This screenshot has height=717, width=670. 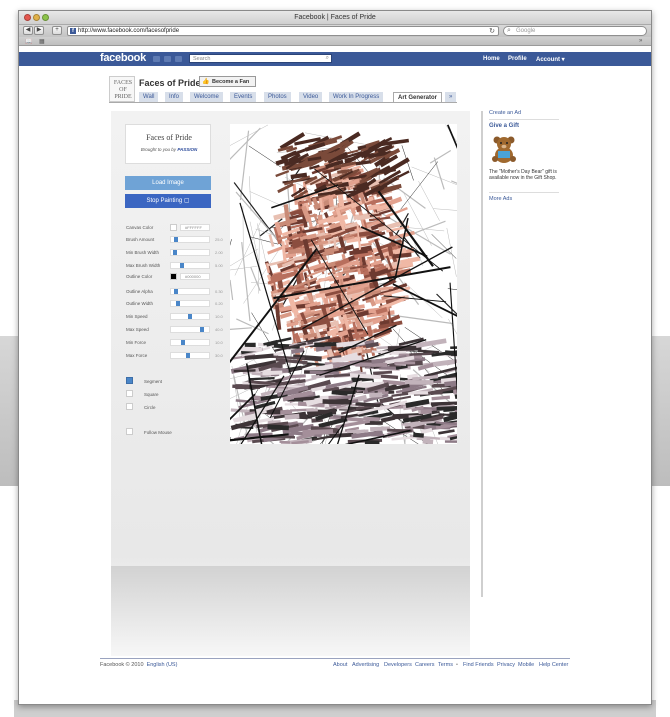 What do you see at coordinates (28, 30) in the screenshot?
I see `back-icon: ◀` at bounding box center [28, 30].